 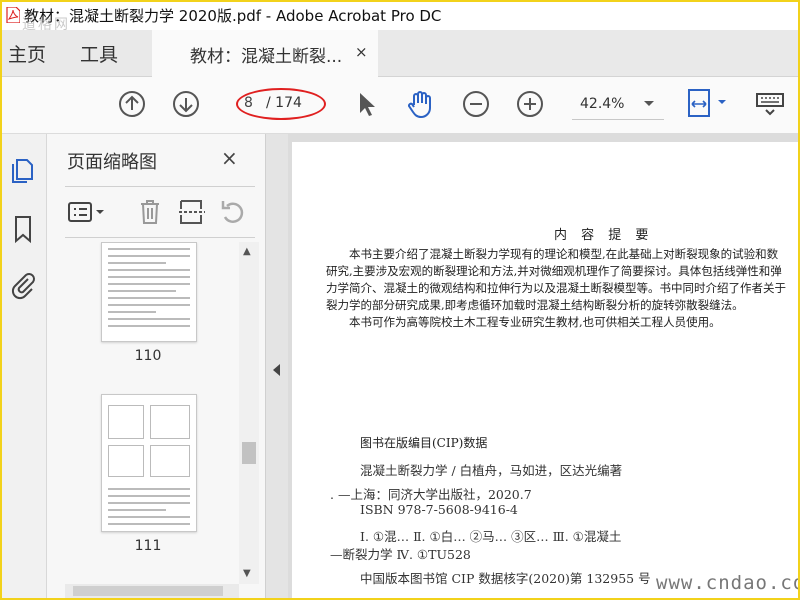 I want to click on tab-document: 教材：混凝土断裂... ×, so click(x=265, y=53).